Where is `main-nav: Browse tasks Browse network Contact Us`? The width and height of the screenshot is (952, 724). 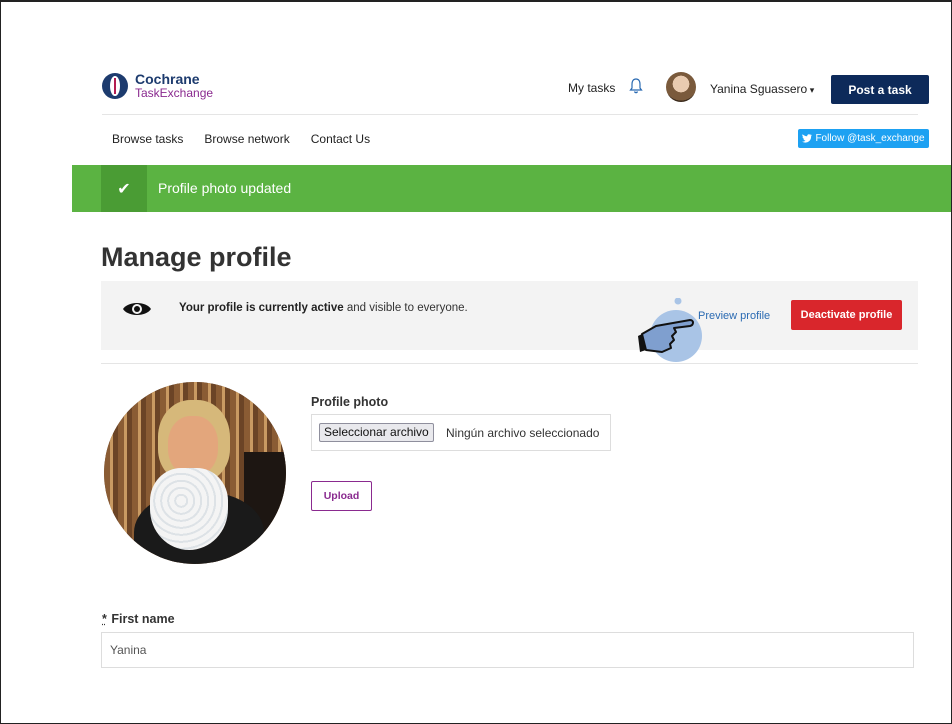 main-nav: Browse tasks Browse network Contact Us is located at coordinates (241, 139).